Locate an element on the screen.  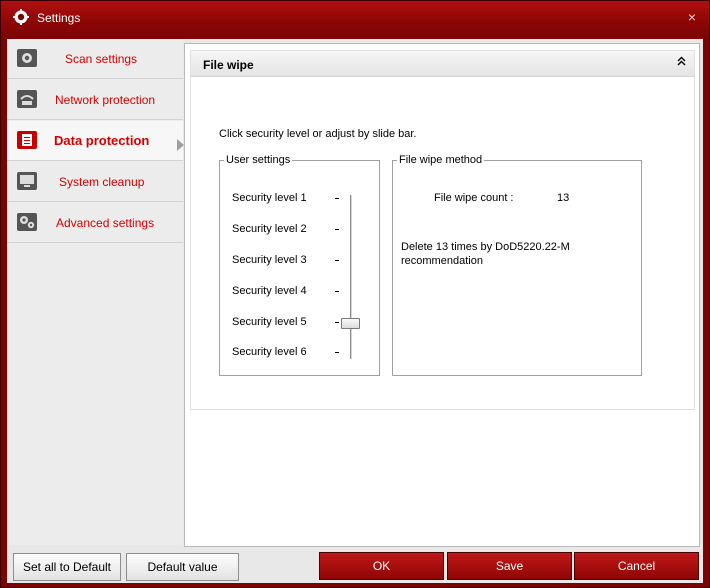
gears-icon is located at coordinates (27, 222).